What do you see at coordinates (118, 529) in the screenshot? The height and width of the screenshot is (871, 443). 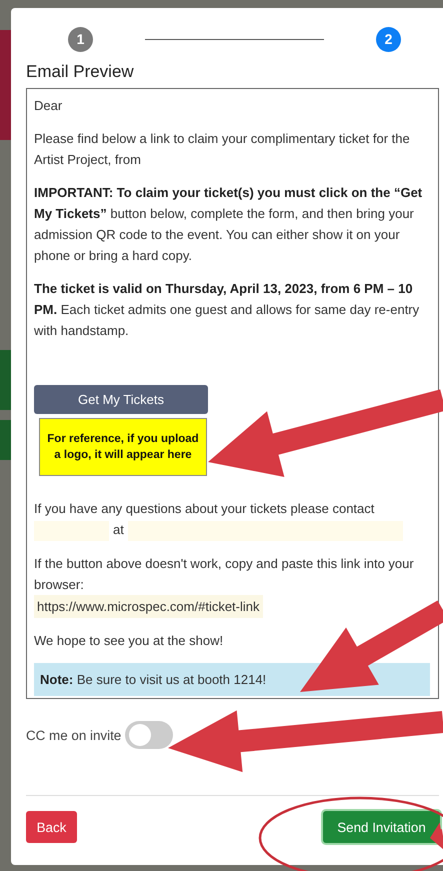 I see `email-text: at` at bounding box center [118, 529].